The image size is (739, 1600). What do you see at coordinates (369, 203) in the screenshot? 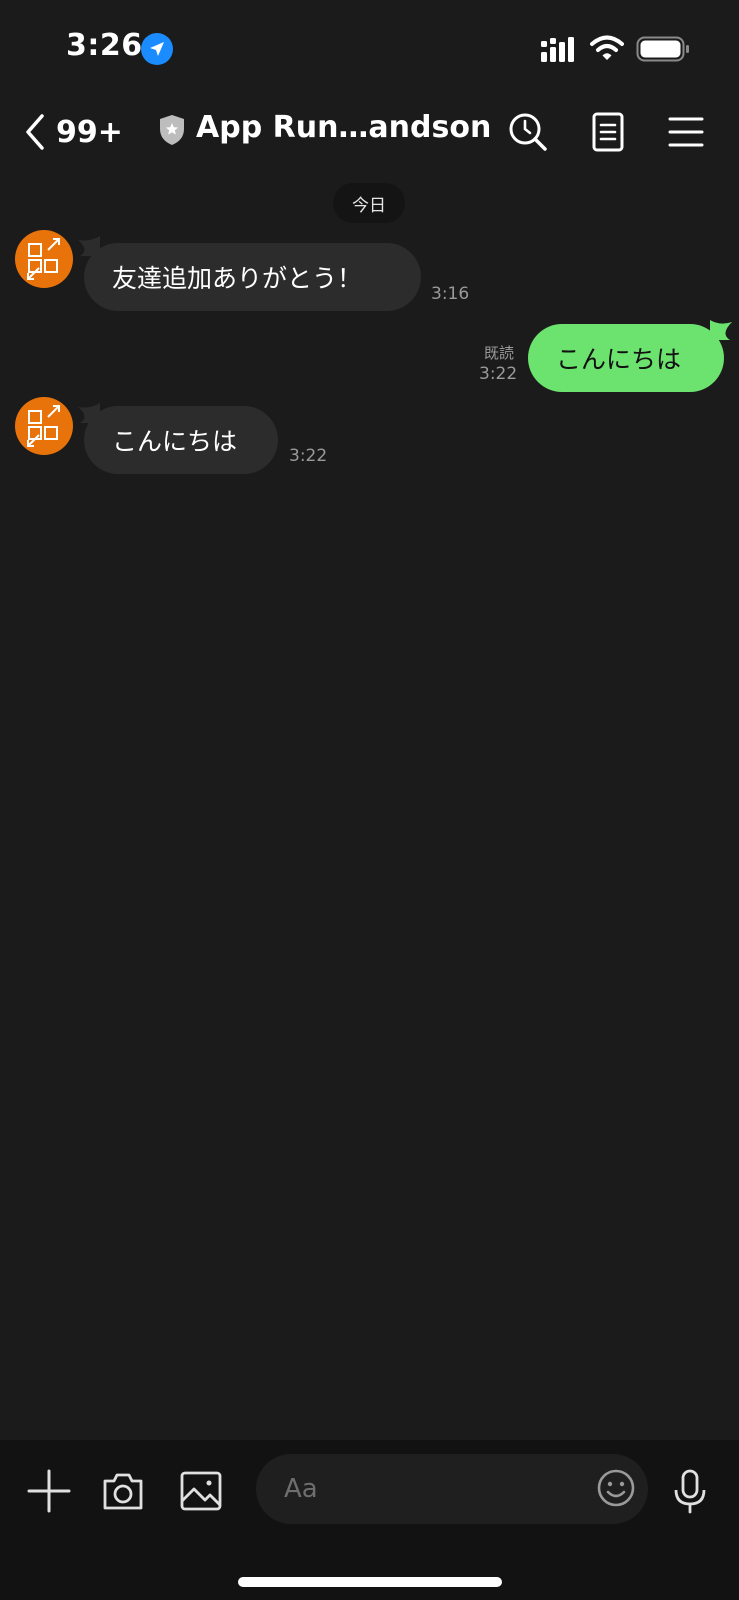
I see `date-chip: 今日` at bounding box center [369, 203].